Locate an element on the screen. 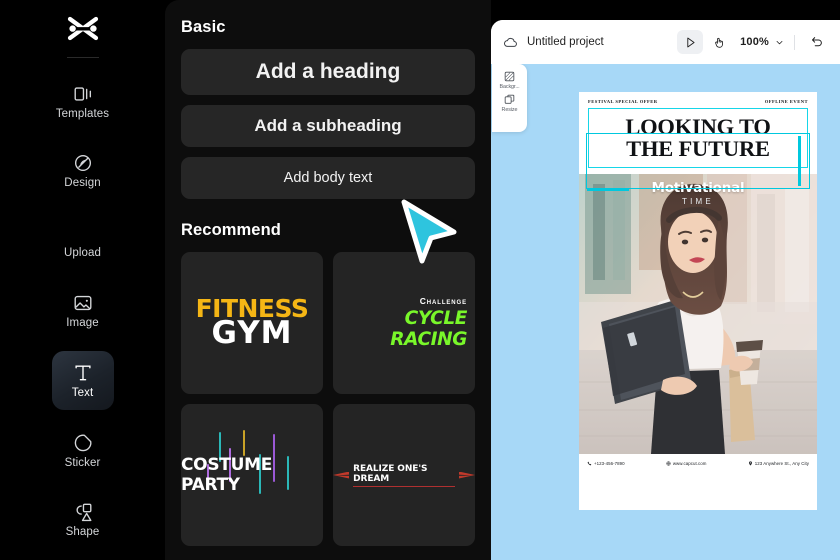  sidebar-item-shape: Shape is located at coordinates (83, 520).